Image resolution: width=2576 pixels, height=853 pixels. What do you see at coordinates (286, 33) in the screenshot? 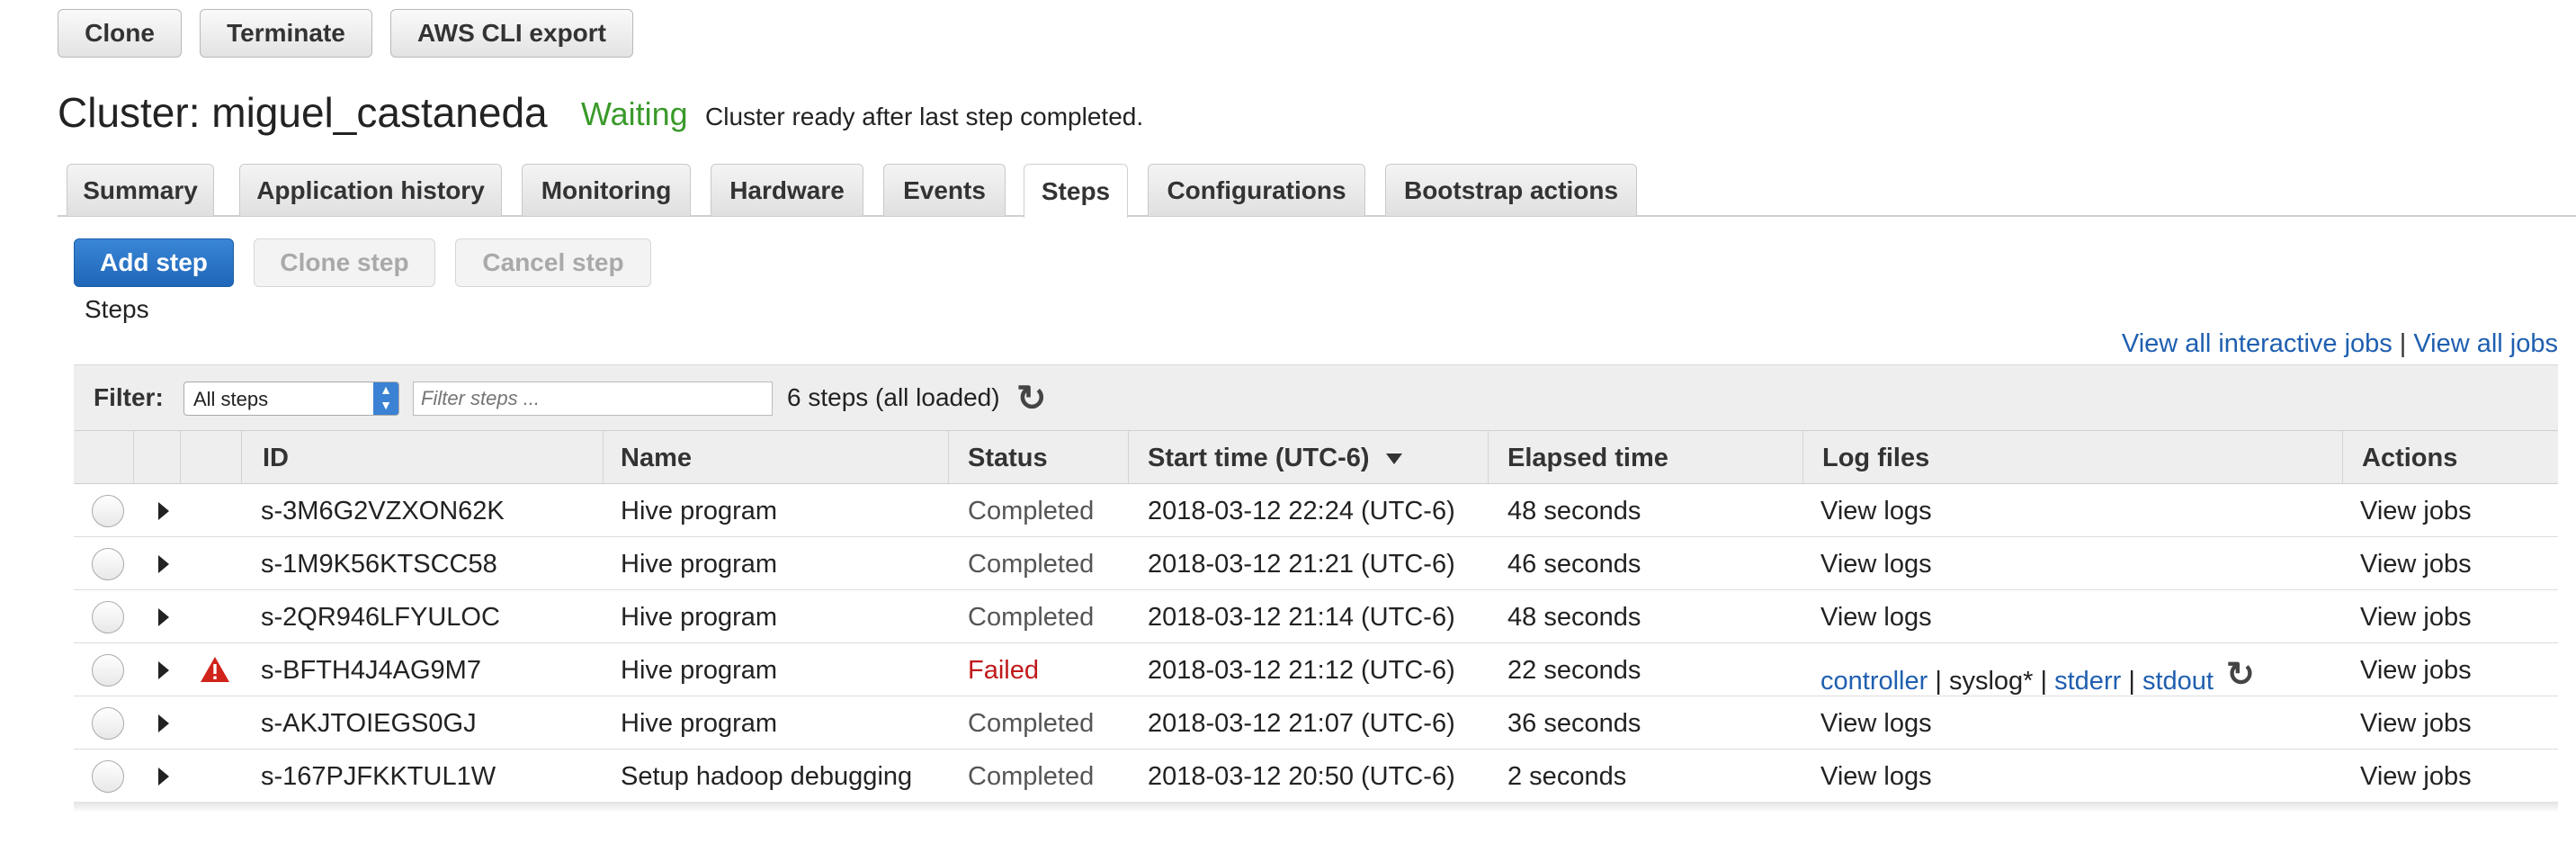
I see `terminate-button: Terminate` at bounding box center [286, 33].